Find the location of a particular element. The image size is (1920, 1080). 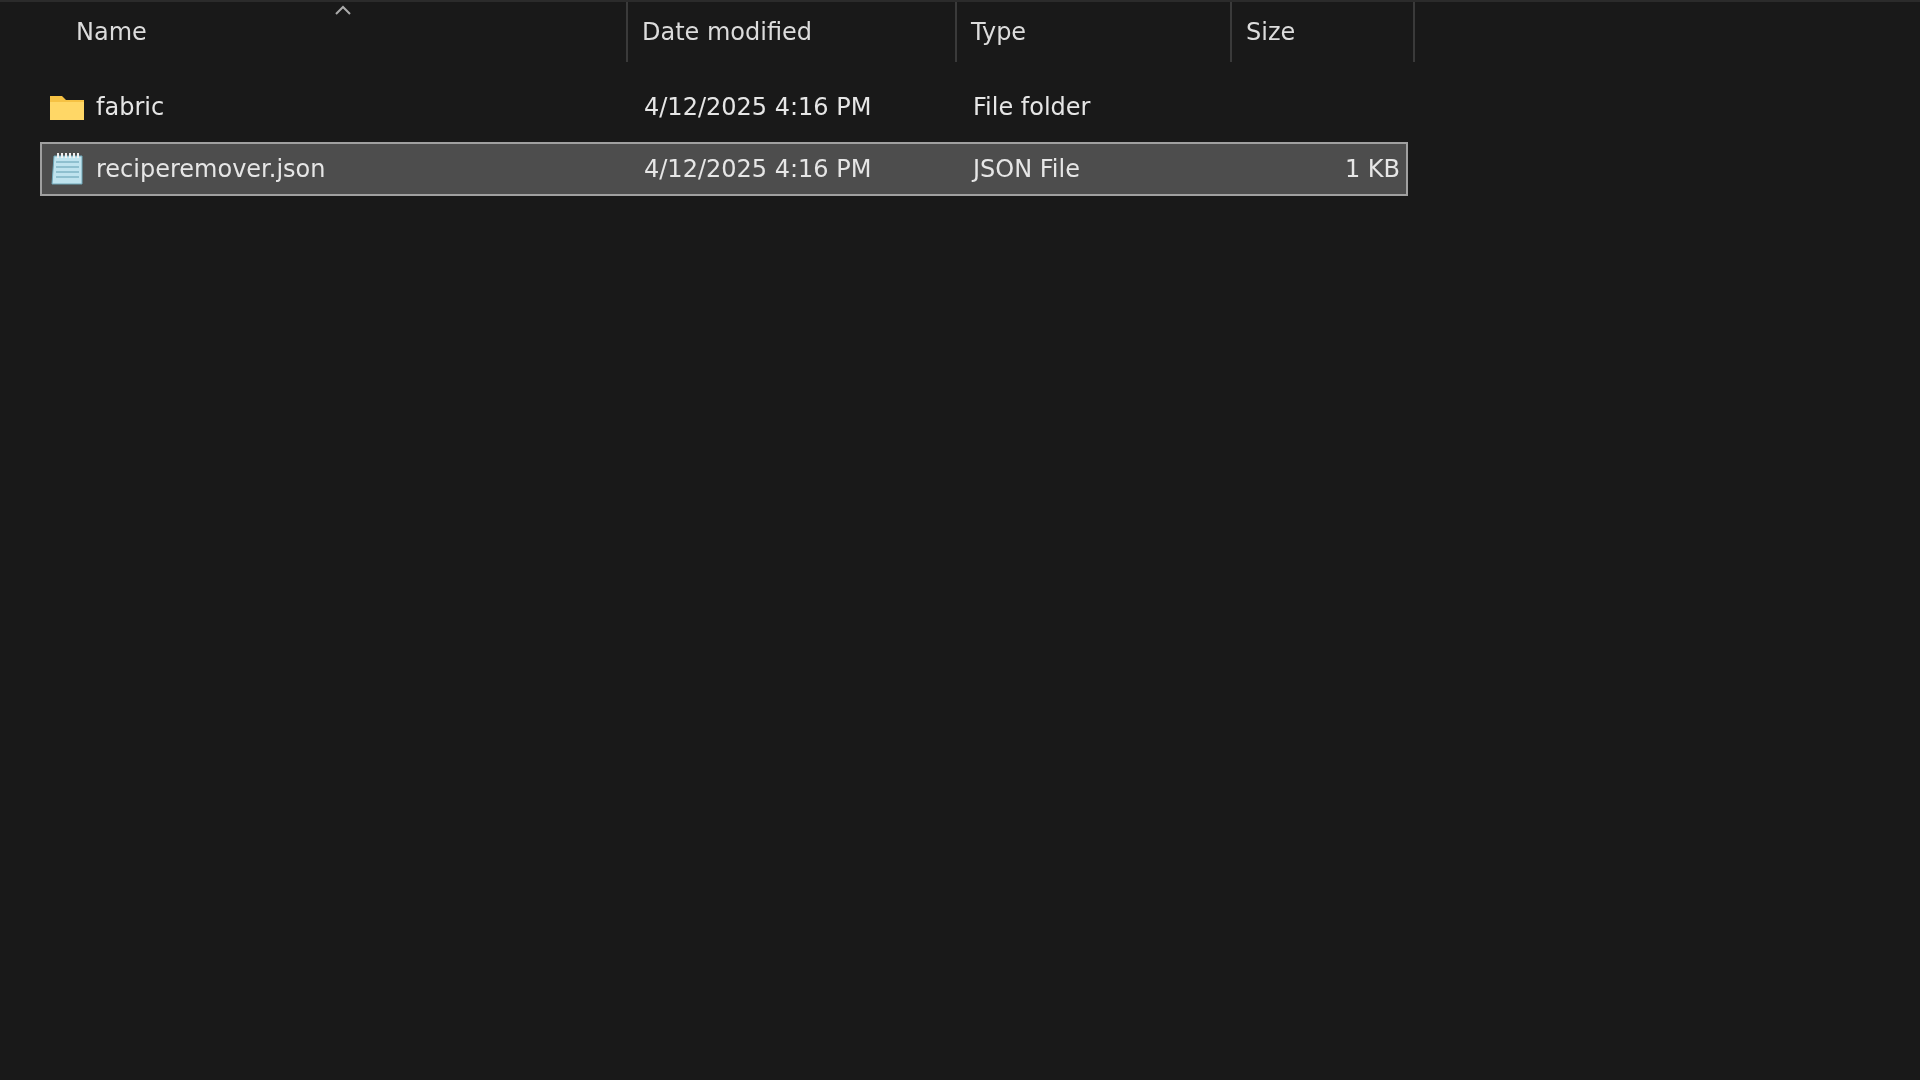

file-name: fabric is located at coordinates (130, 107).